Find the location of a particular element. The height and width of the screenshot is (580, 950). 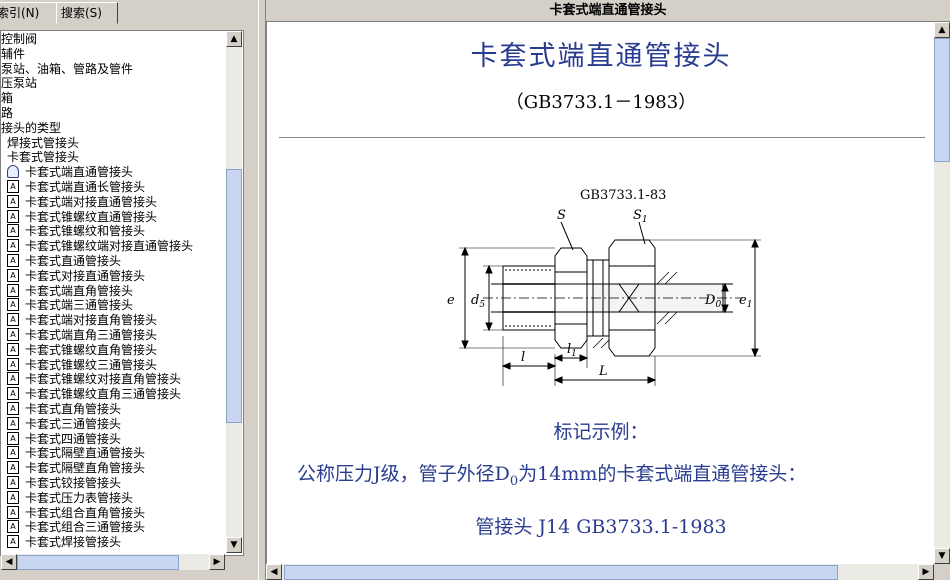

example-heading: 标记示例： is located at coordinates (601, 432).